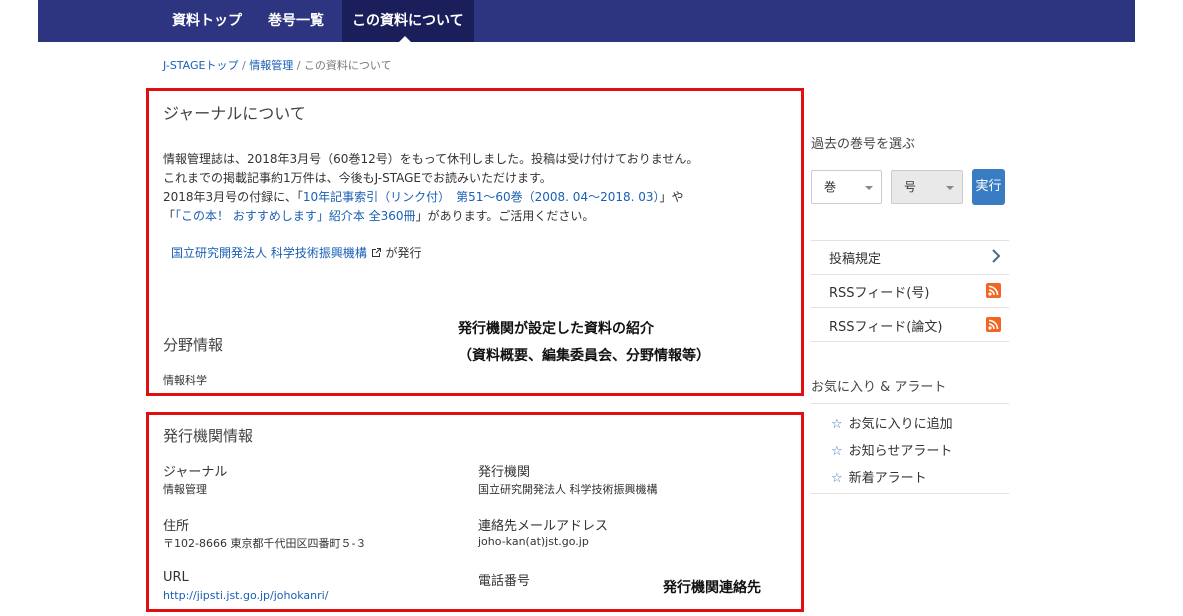  Describe the element at coordinates (910, 493) in the screenshot. I see `sidebar-divider` at that location.